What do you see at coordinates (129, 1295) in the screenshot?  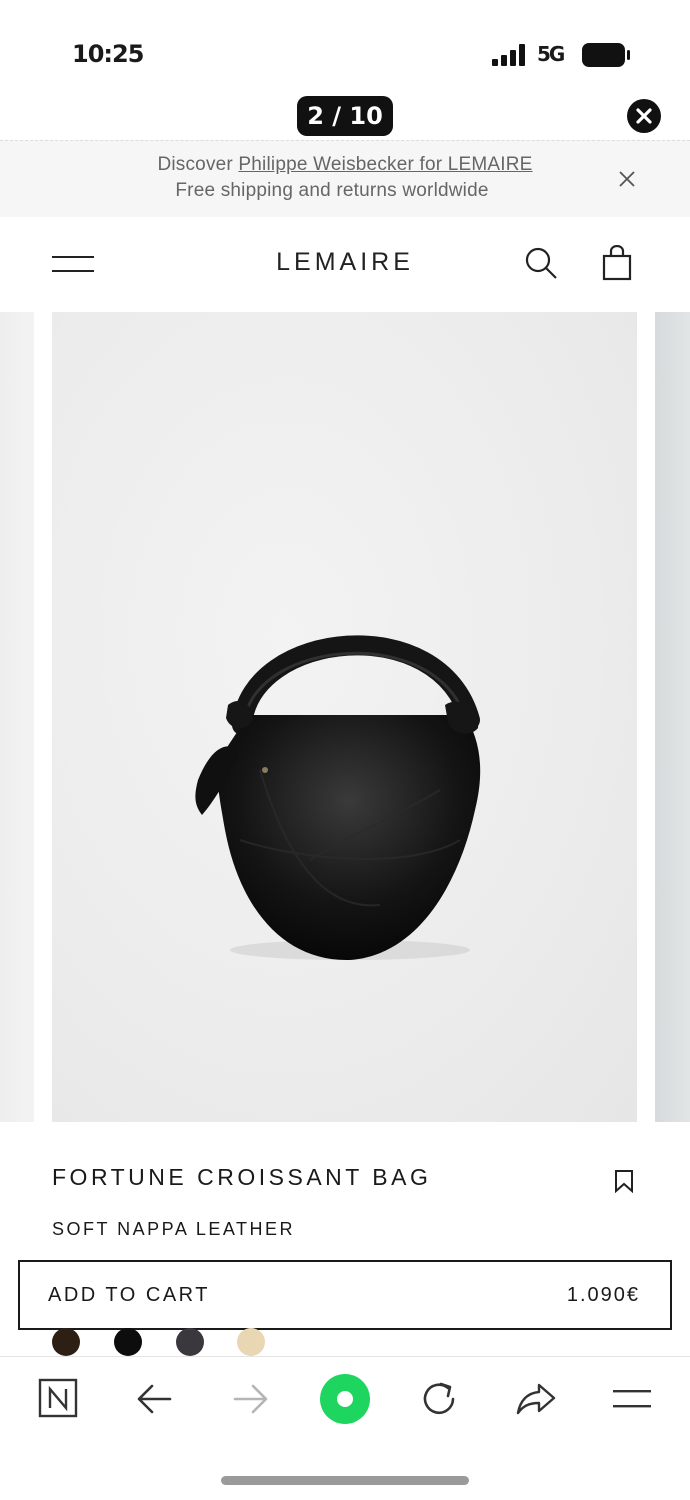 I see `add-to-cart-label: ADD TO CART` at bounding box center [129, 1295].